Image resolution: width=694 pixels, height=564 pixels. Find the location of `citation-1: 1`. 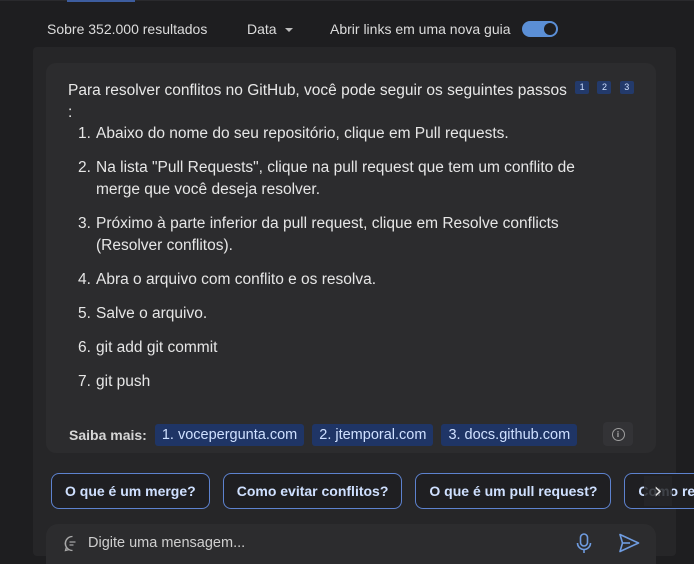

citation-1: 1 is located at coordinates (582, 87).